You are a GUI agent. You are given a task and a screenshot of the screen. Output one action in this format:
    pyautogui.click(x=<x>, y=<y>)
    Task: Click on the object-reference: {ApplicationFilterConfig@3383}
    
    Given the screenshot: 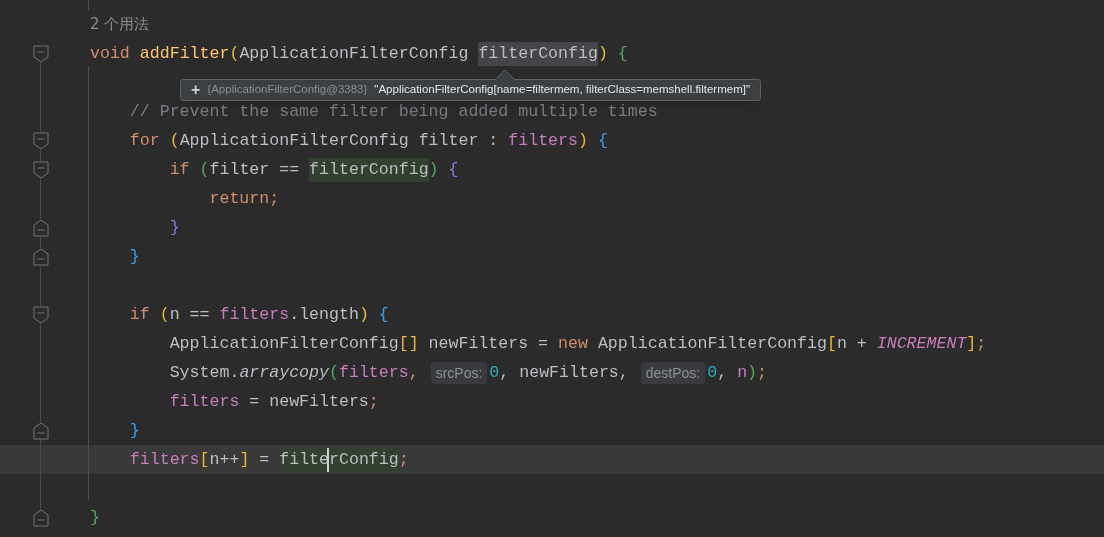 What is the action you would take?
    pyautogui.click(x=287, y=90)
    